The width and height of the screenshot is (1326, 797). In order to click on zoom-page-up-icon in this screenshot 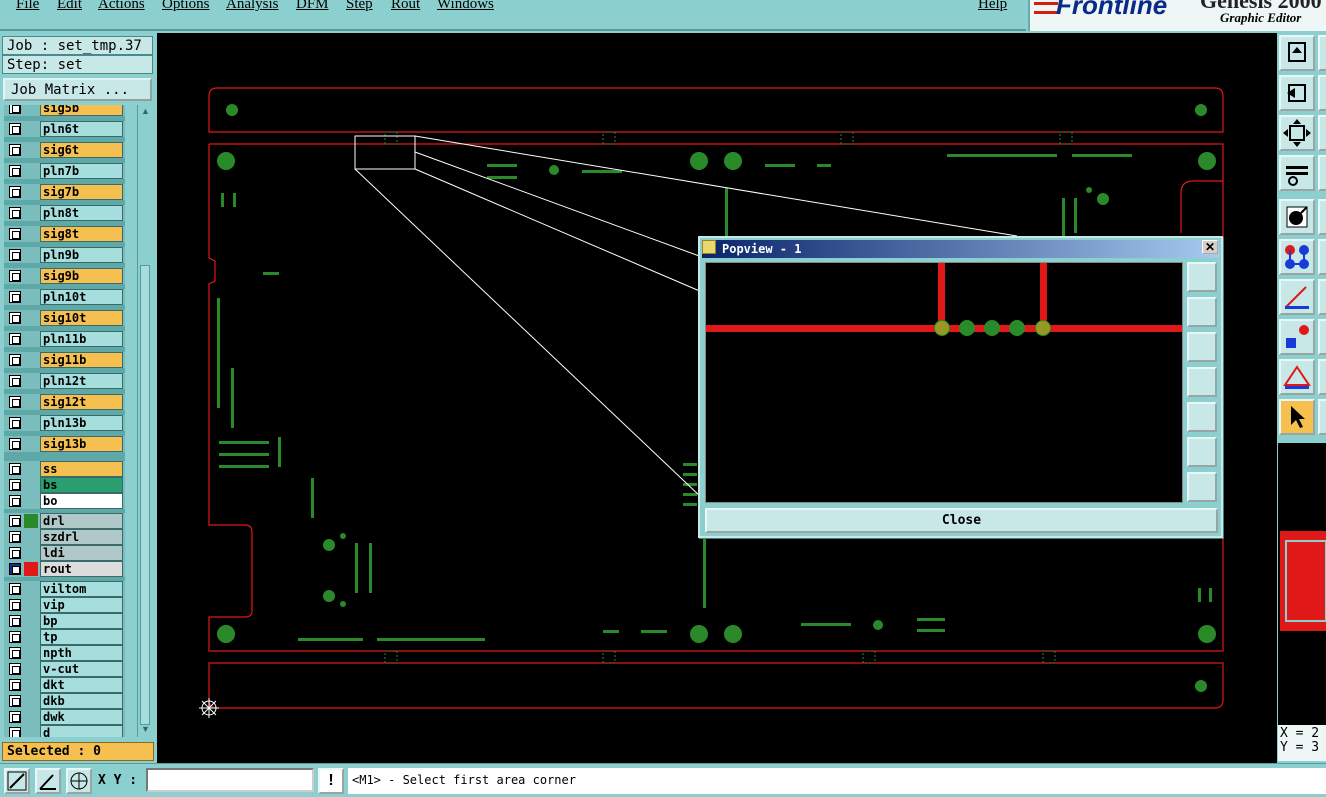, I will do `click(1297, 53)`.